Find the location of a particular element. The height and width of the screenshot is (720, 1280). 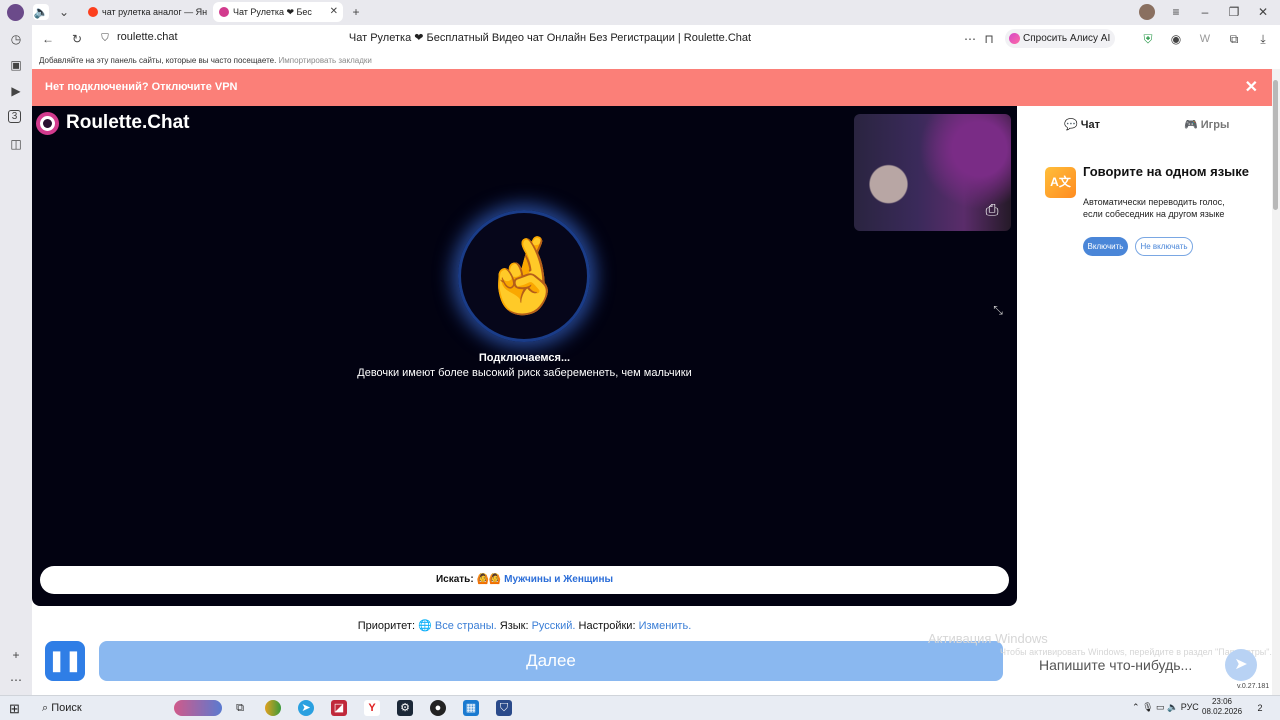

browser-taskbar-icon is located at coordinates (273, 708).